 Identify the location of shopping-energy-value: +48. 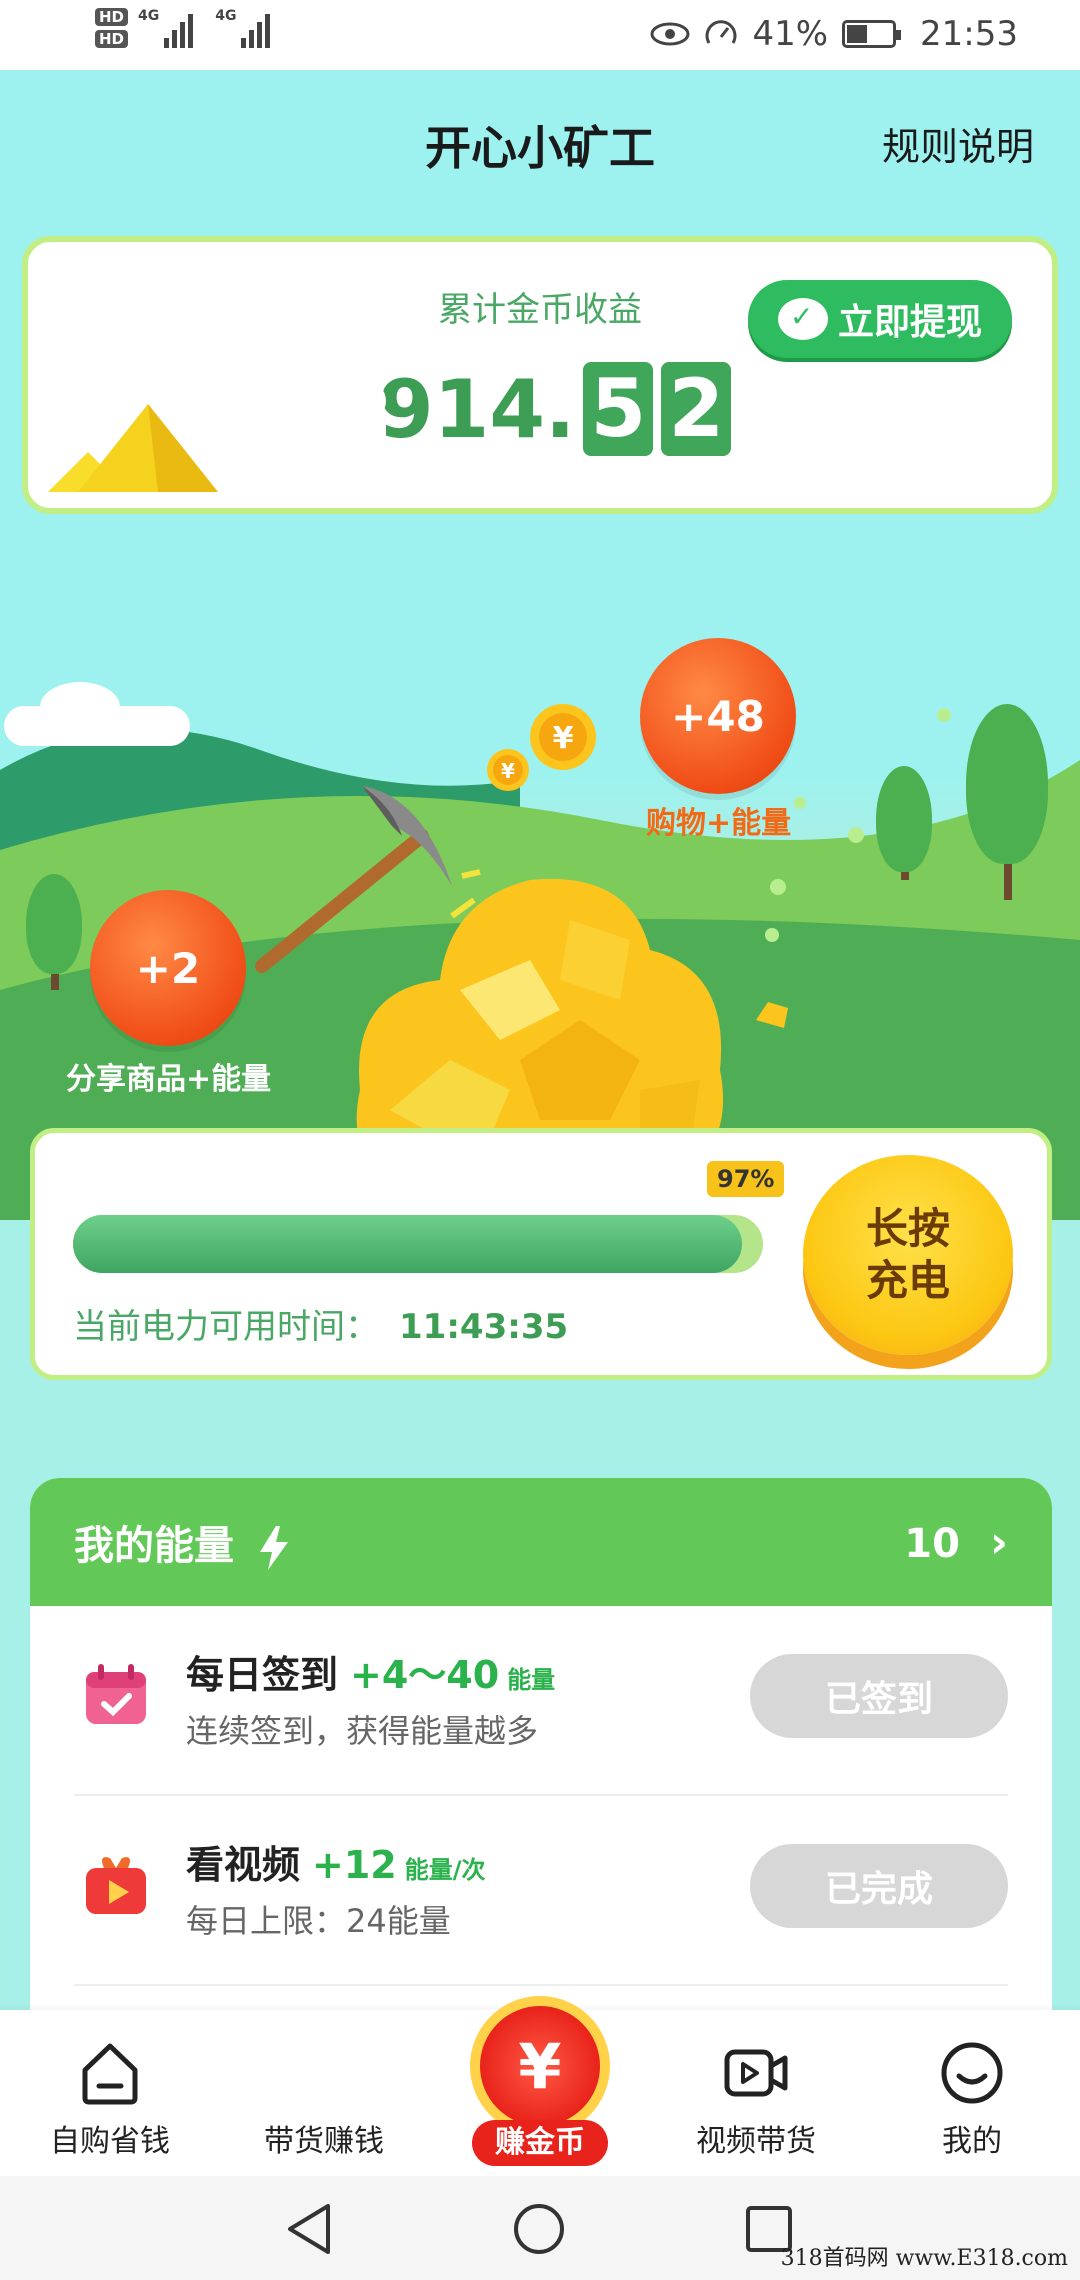
(718, 716).